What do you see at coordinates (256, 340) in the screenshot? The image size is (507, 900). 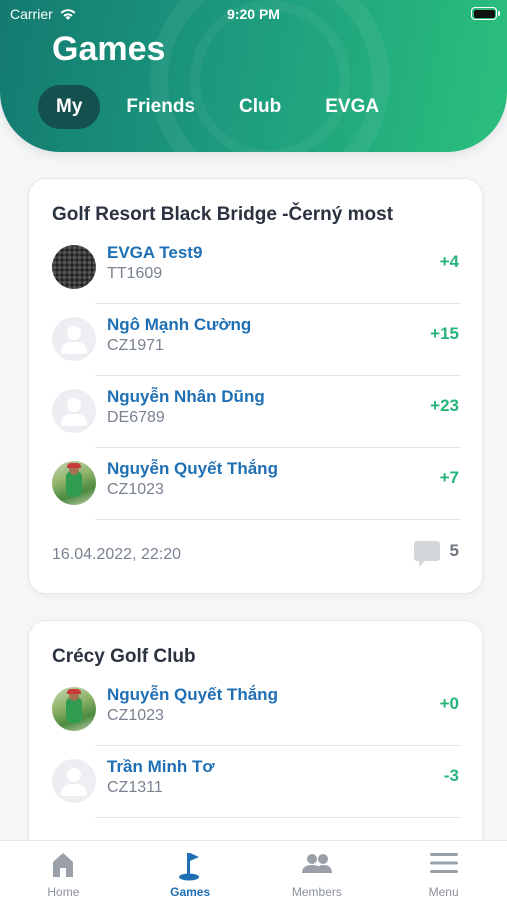 I see `player-row: Ngô Mạnh Cường CZ1971 +15` at bounding box center [256, 340].